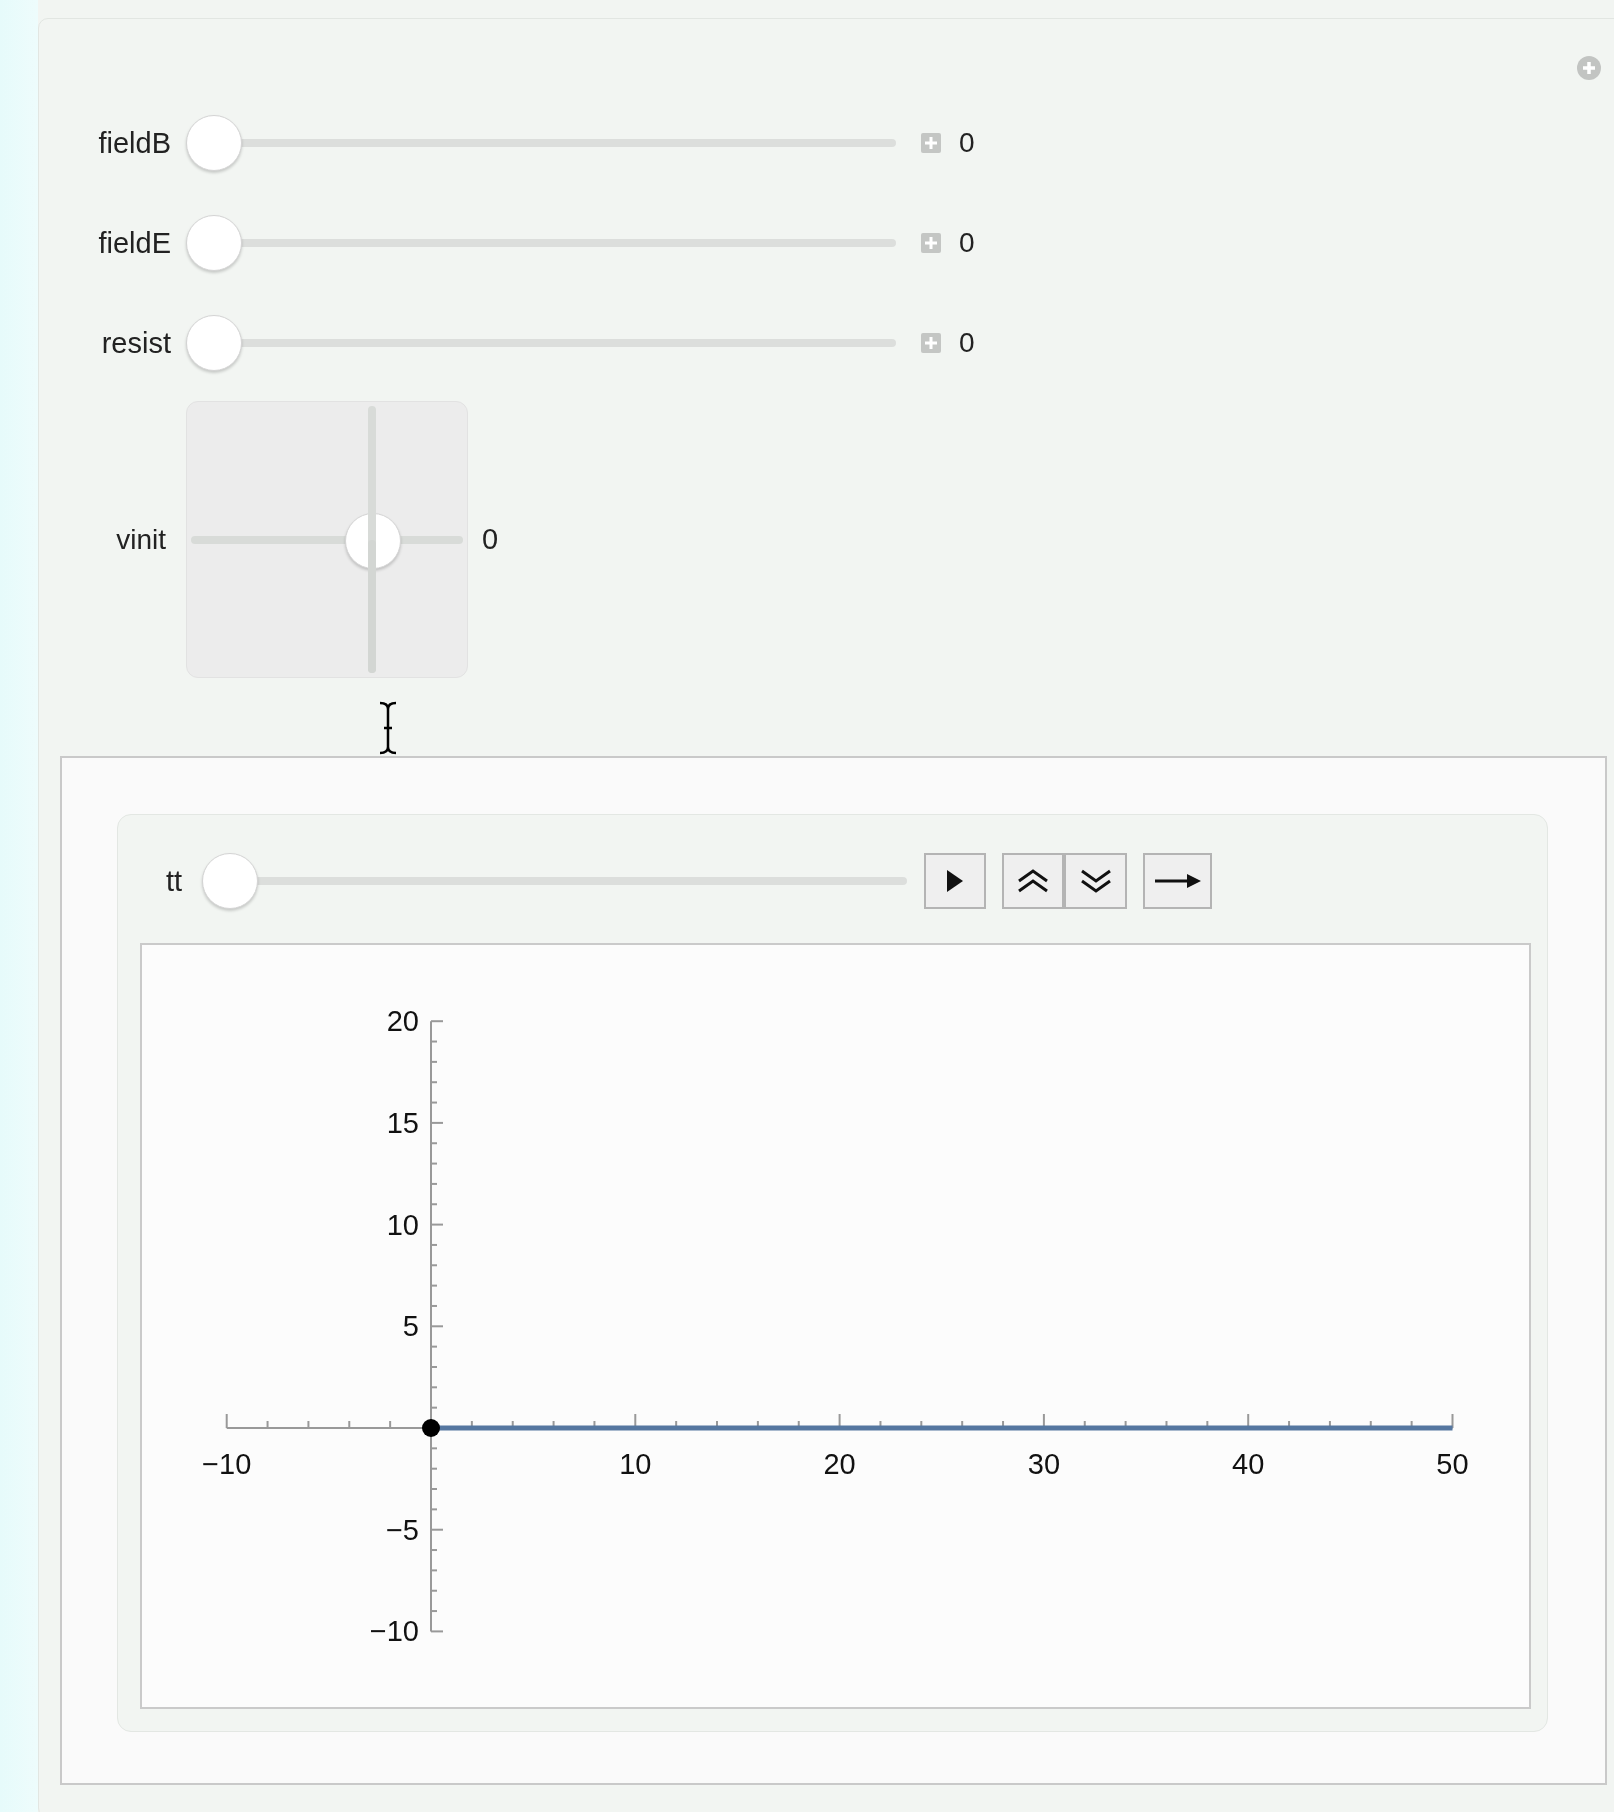 This screenshot has width=1614, height=1812. Describe the element at coordinates (394, 1631) in the screenshot. I see `y-tick-label: −10` at that location.